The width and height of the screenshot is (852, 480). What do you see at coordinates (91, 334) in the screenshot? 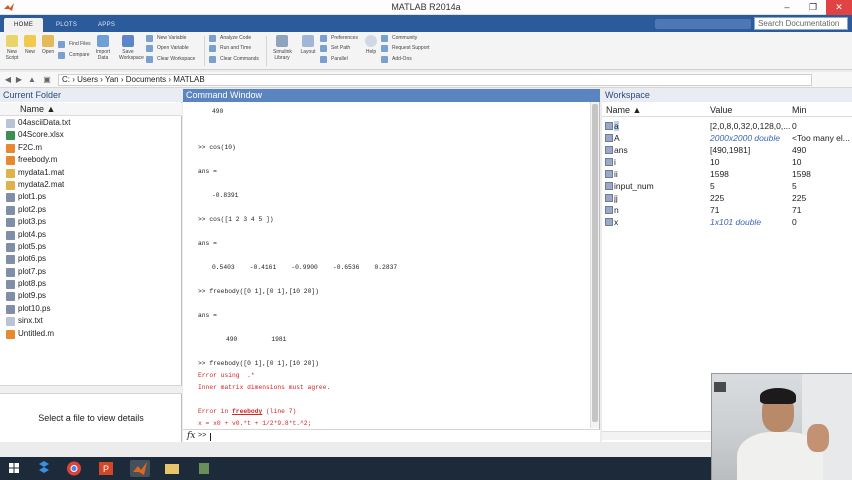
I see `file-item: Untitled.m` at bounding box center [91, 334].